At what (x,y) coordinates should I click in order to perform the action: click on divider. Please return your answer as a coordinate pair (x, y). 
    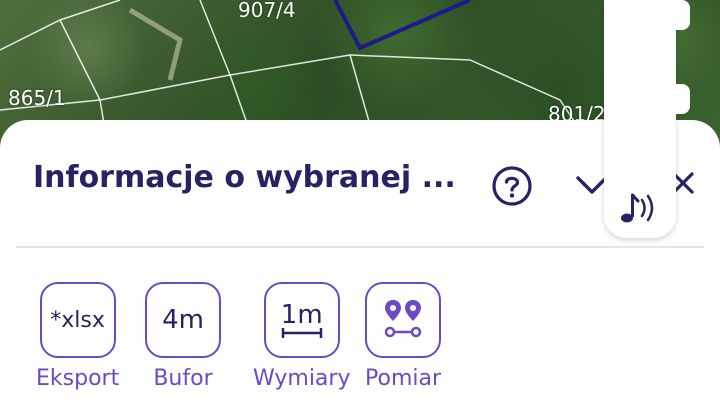
    Looking at the image, I should click on (360, 247).